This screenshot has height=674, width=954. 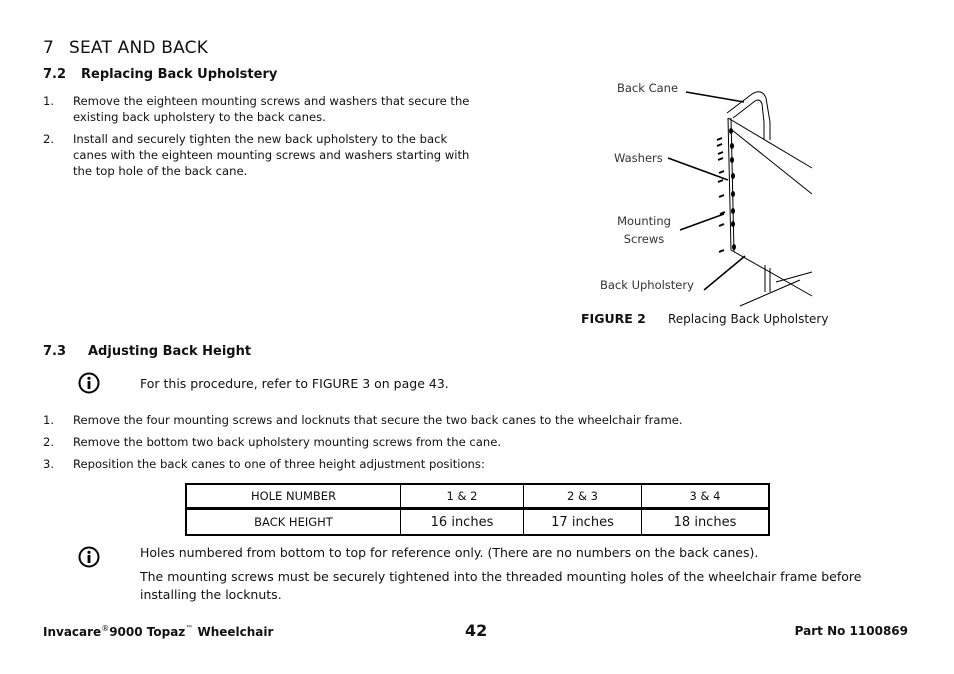 What do you see at coordinates (748, 319) in the screenshot?
I see `figure-caption-text: Replacing Back Upholstery` at bounding box center [748, 319].